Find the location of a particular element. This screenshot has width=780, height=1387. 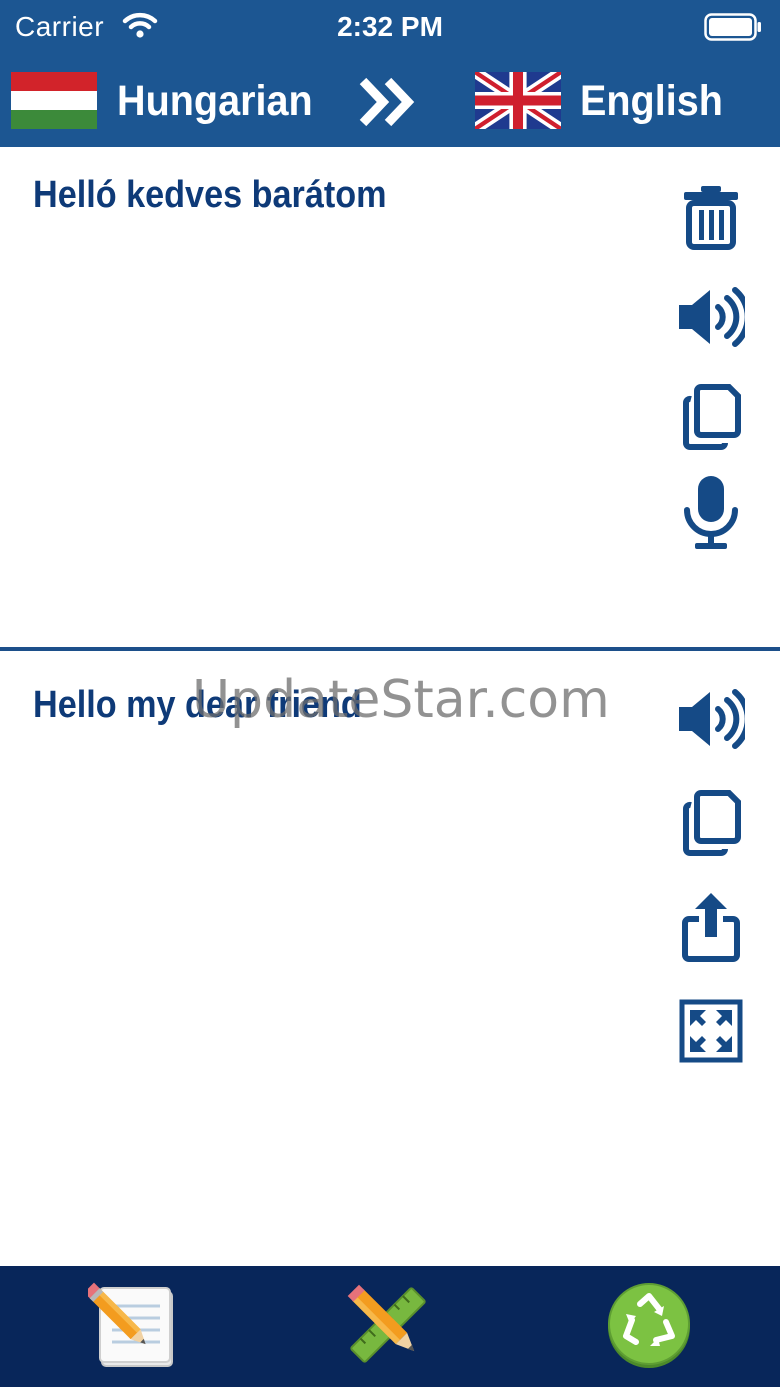

tools-tab is located at coordinates (388, 1325).